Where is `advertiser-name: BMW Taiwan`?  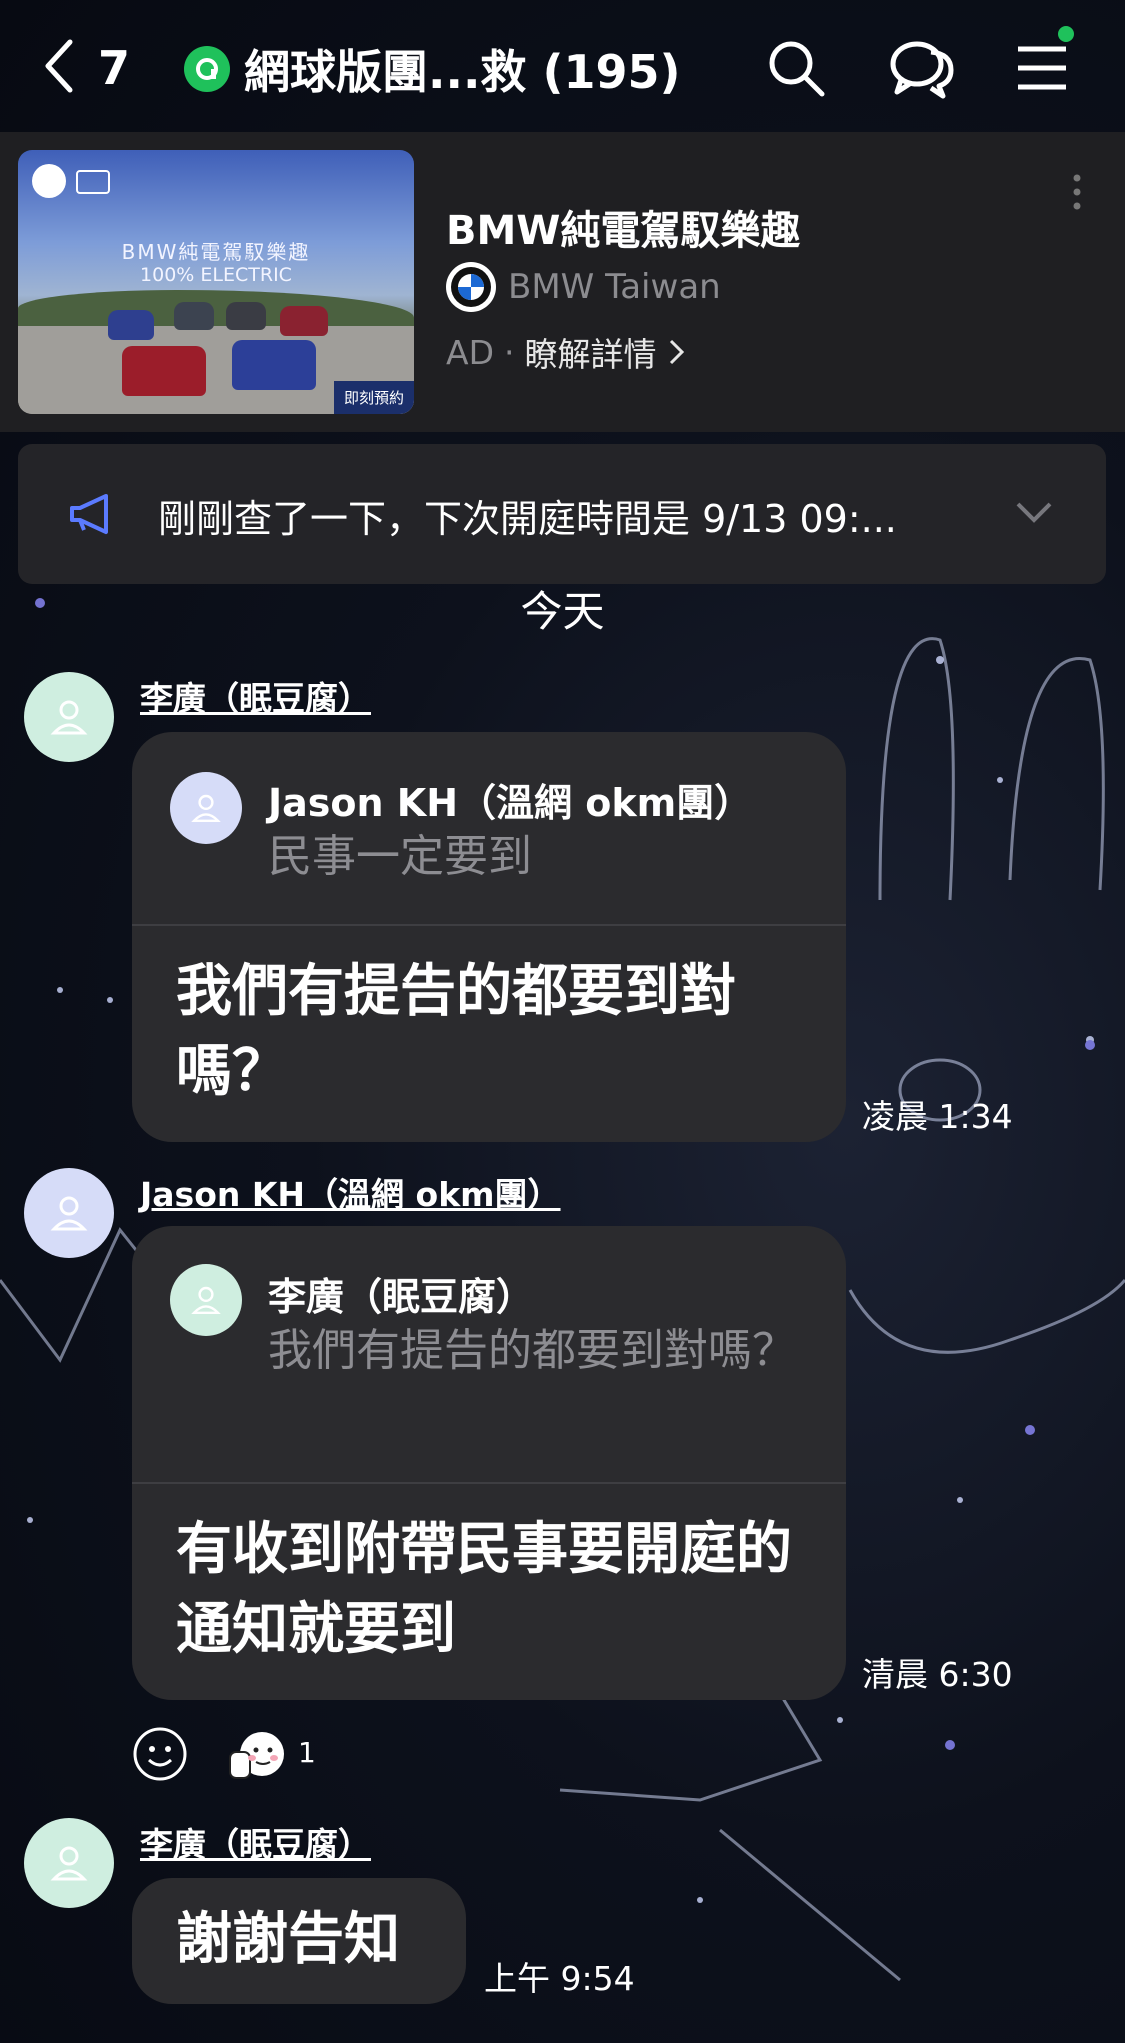 advertiser-name: BMW Taiwan is located at coordinates (614, 287).